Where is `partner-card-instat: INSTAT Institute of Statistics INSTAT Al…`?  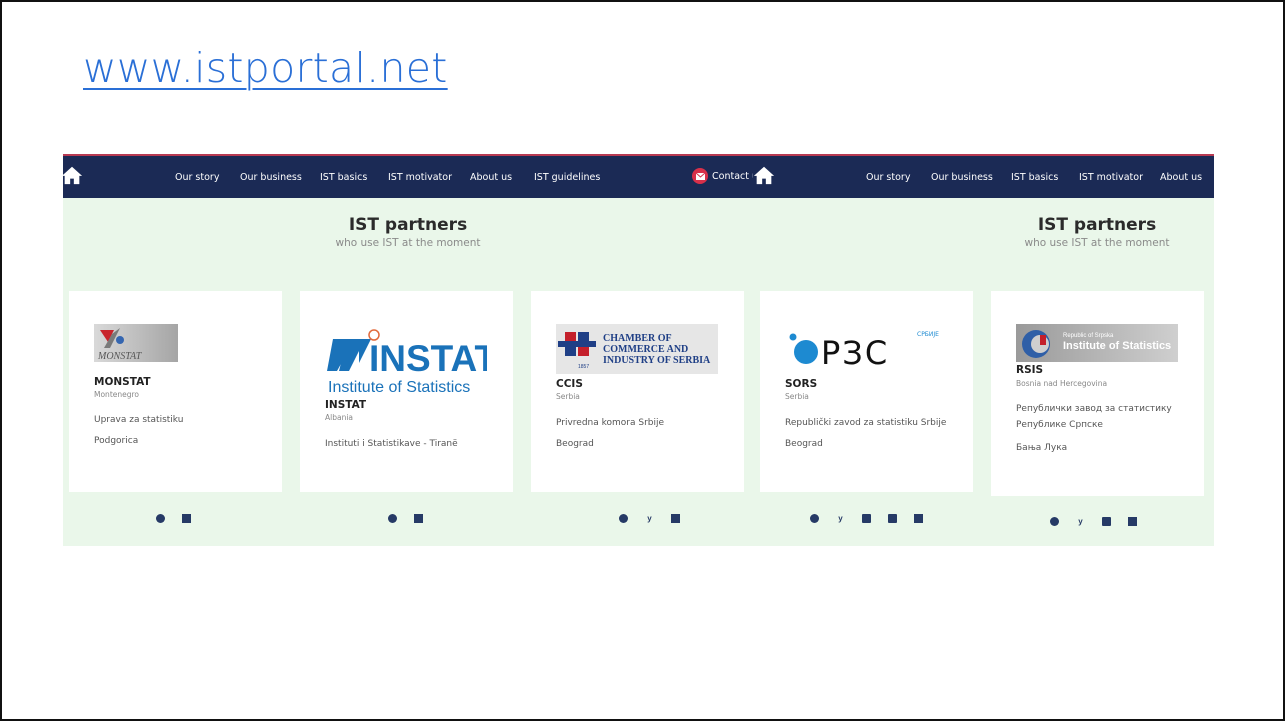 partner-card-instat: INSTAT Institute of Statistics INSTAT Al… is located at coordinates (406, 391).